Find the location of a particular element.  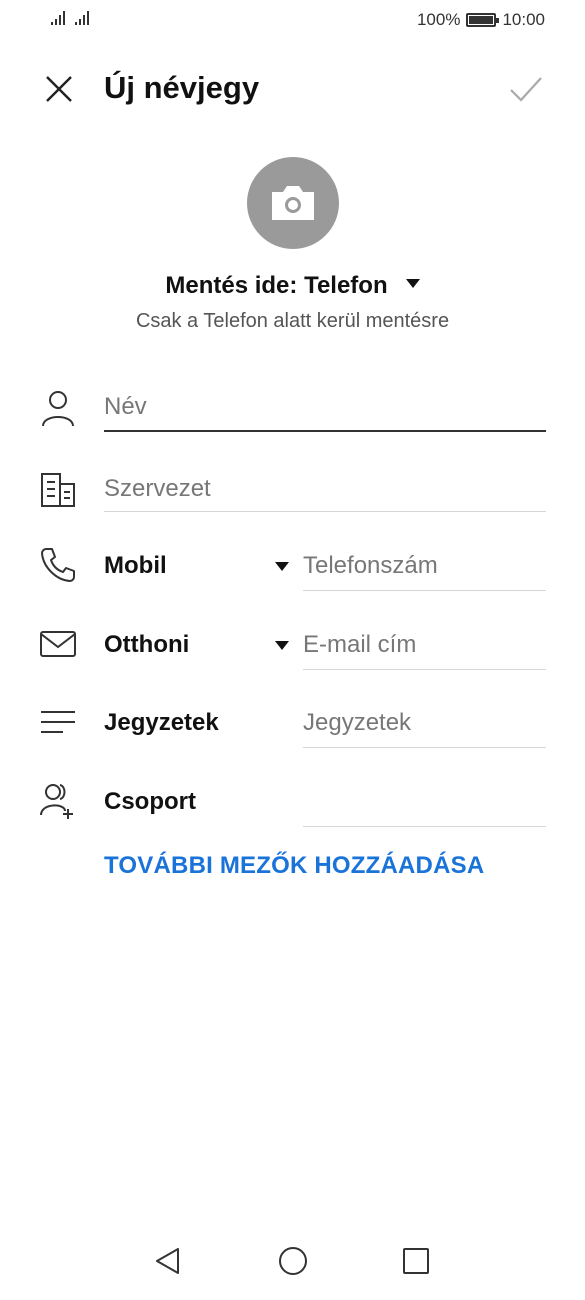

recents-nav-icon is located at coordinates (416, 1261).